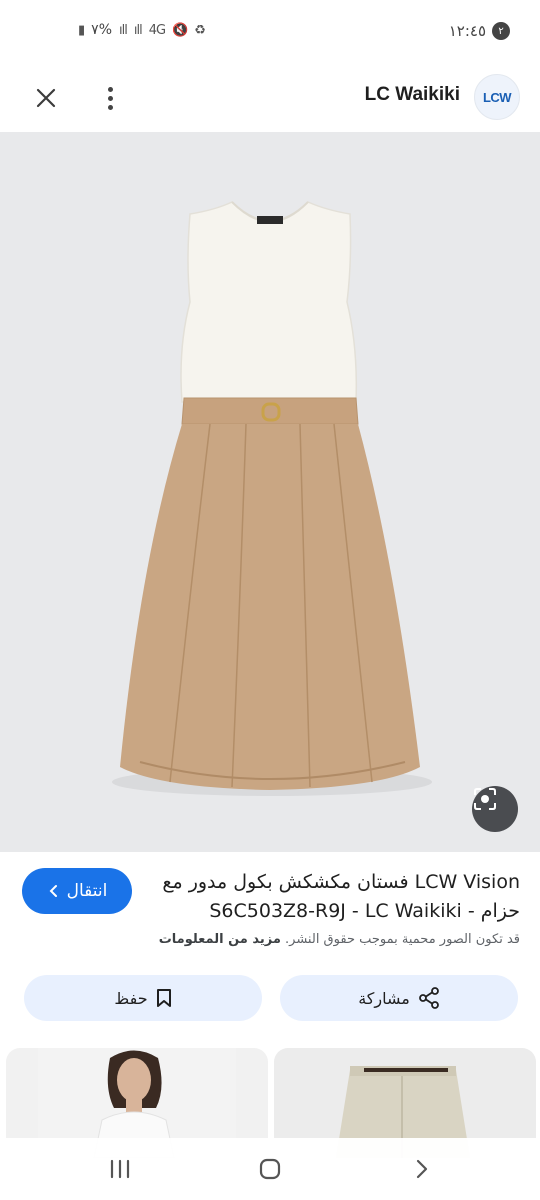 The width and height of the screenshot is (540, 1200). I want to click on recent-apps-button, so click(120, 1169).